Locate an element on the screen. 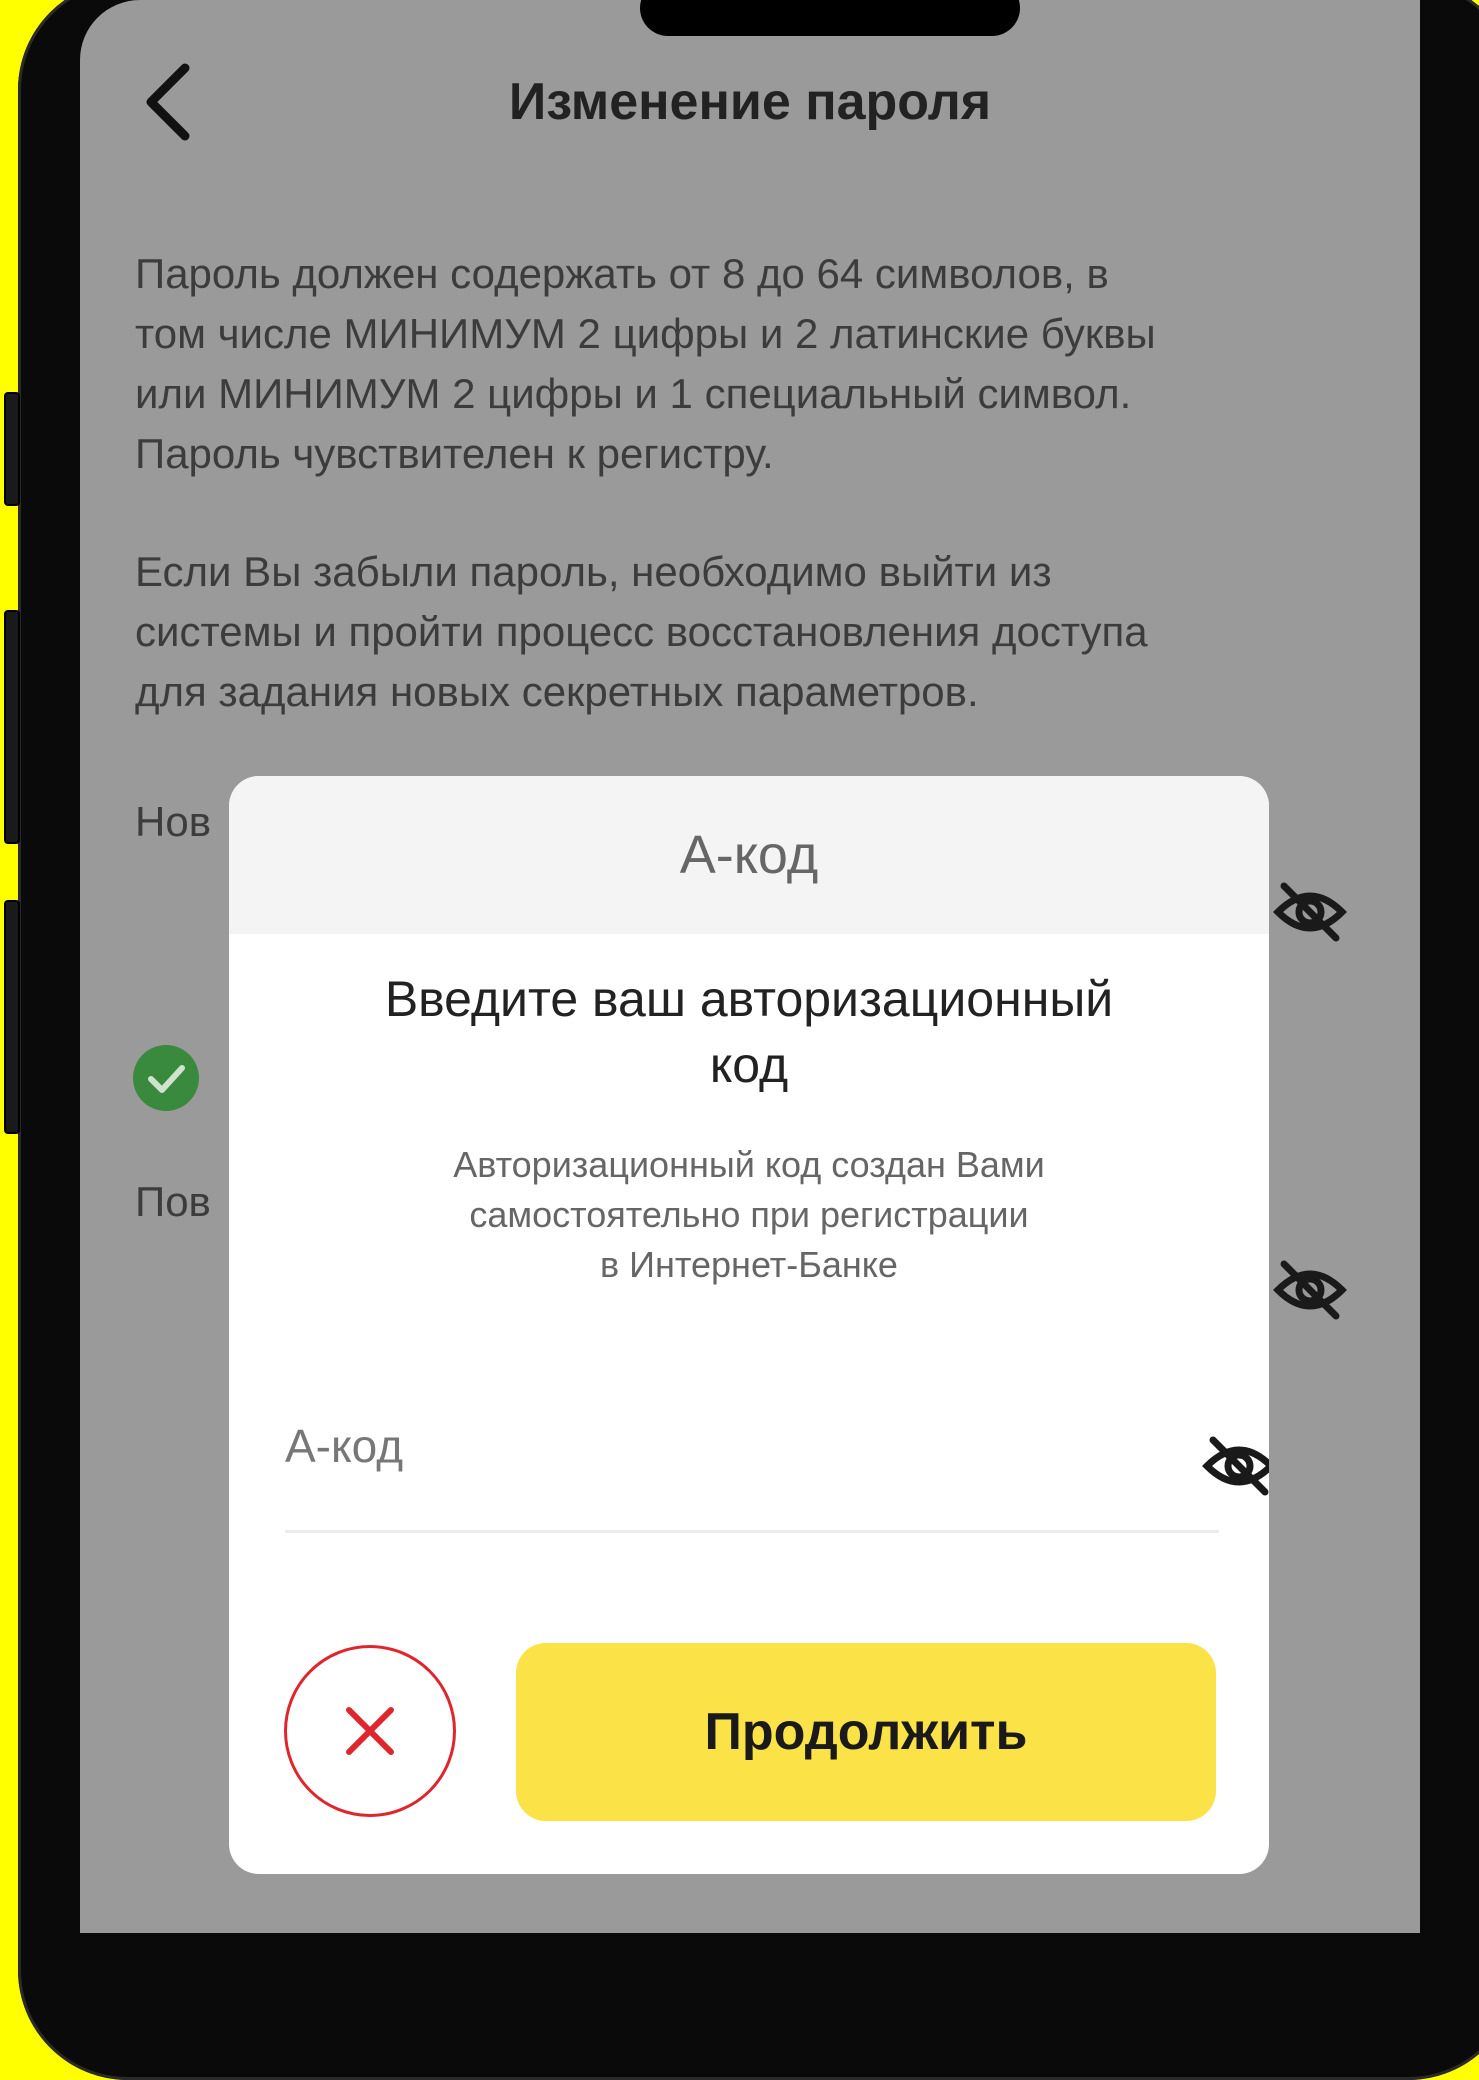 The height and width of the screenshot is (2080, 1479). heading-line: Введите ваш авторизационный is located at coordinates (749, 999).